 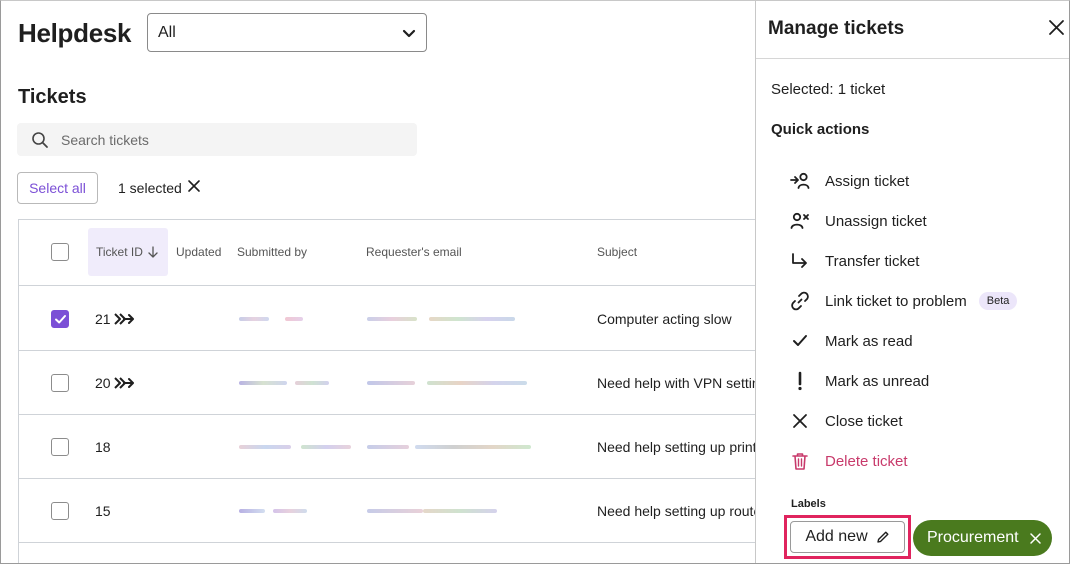 I want to click on ticket-subject: Computer acting slow, so click(x=664, y=319).